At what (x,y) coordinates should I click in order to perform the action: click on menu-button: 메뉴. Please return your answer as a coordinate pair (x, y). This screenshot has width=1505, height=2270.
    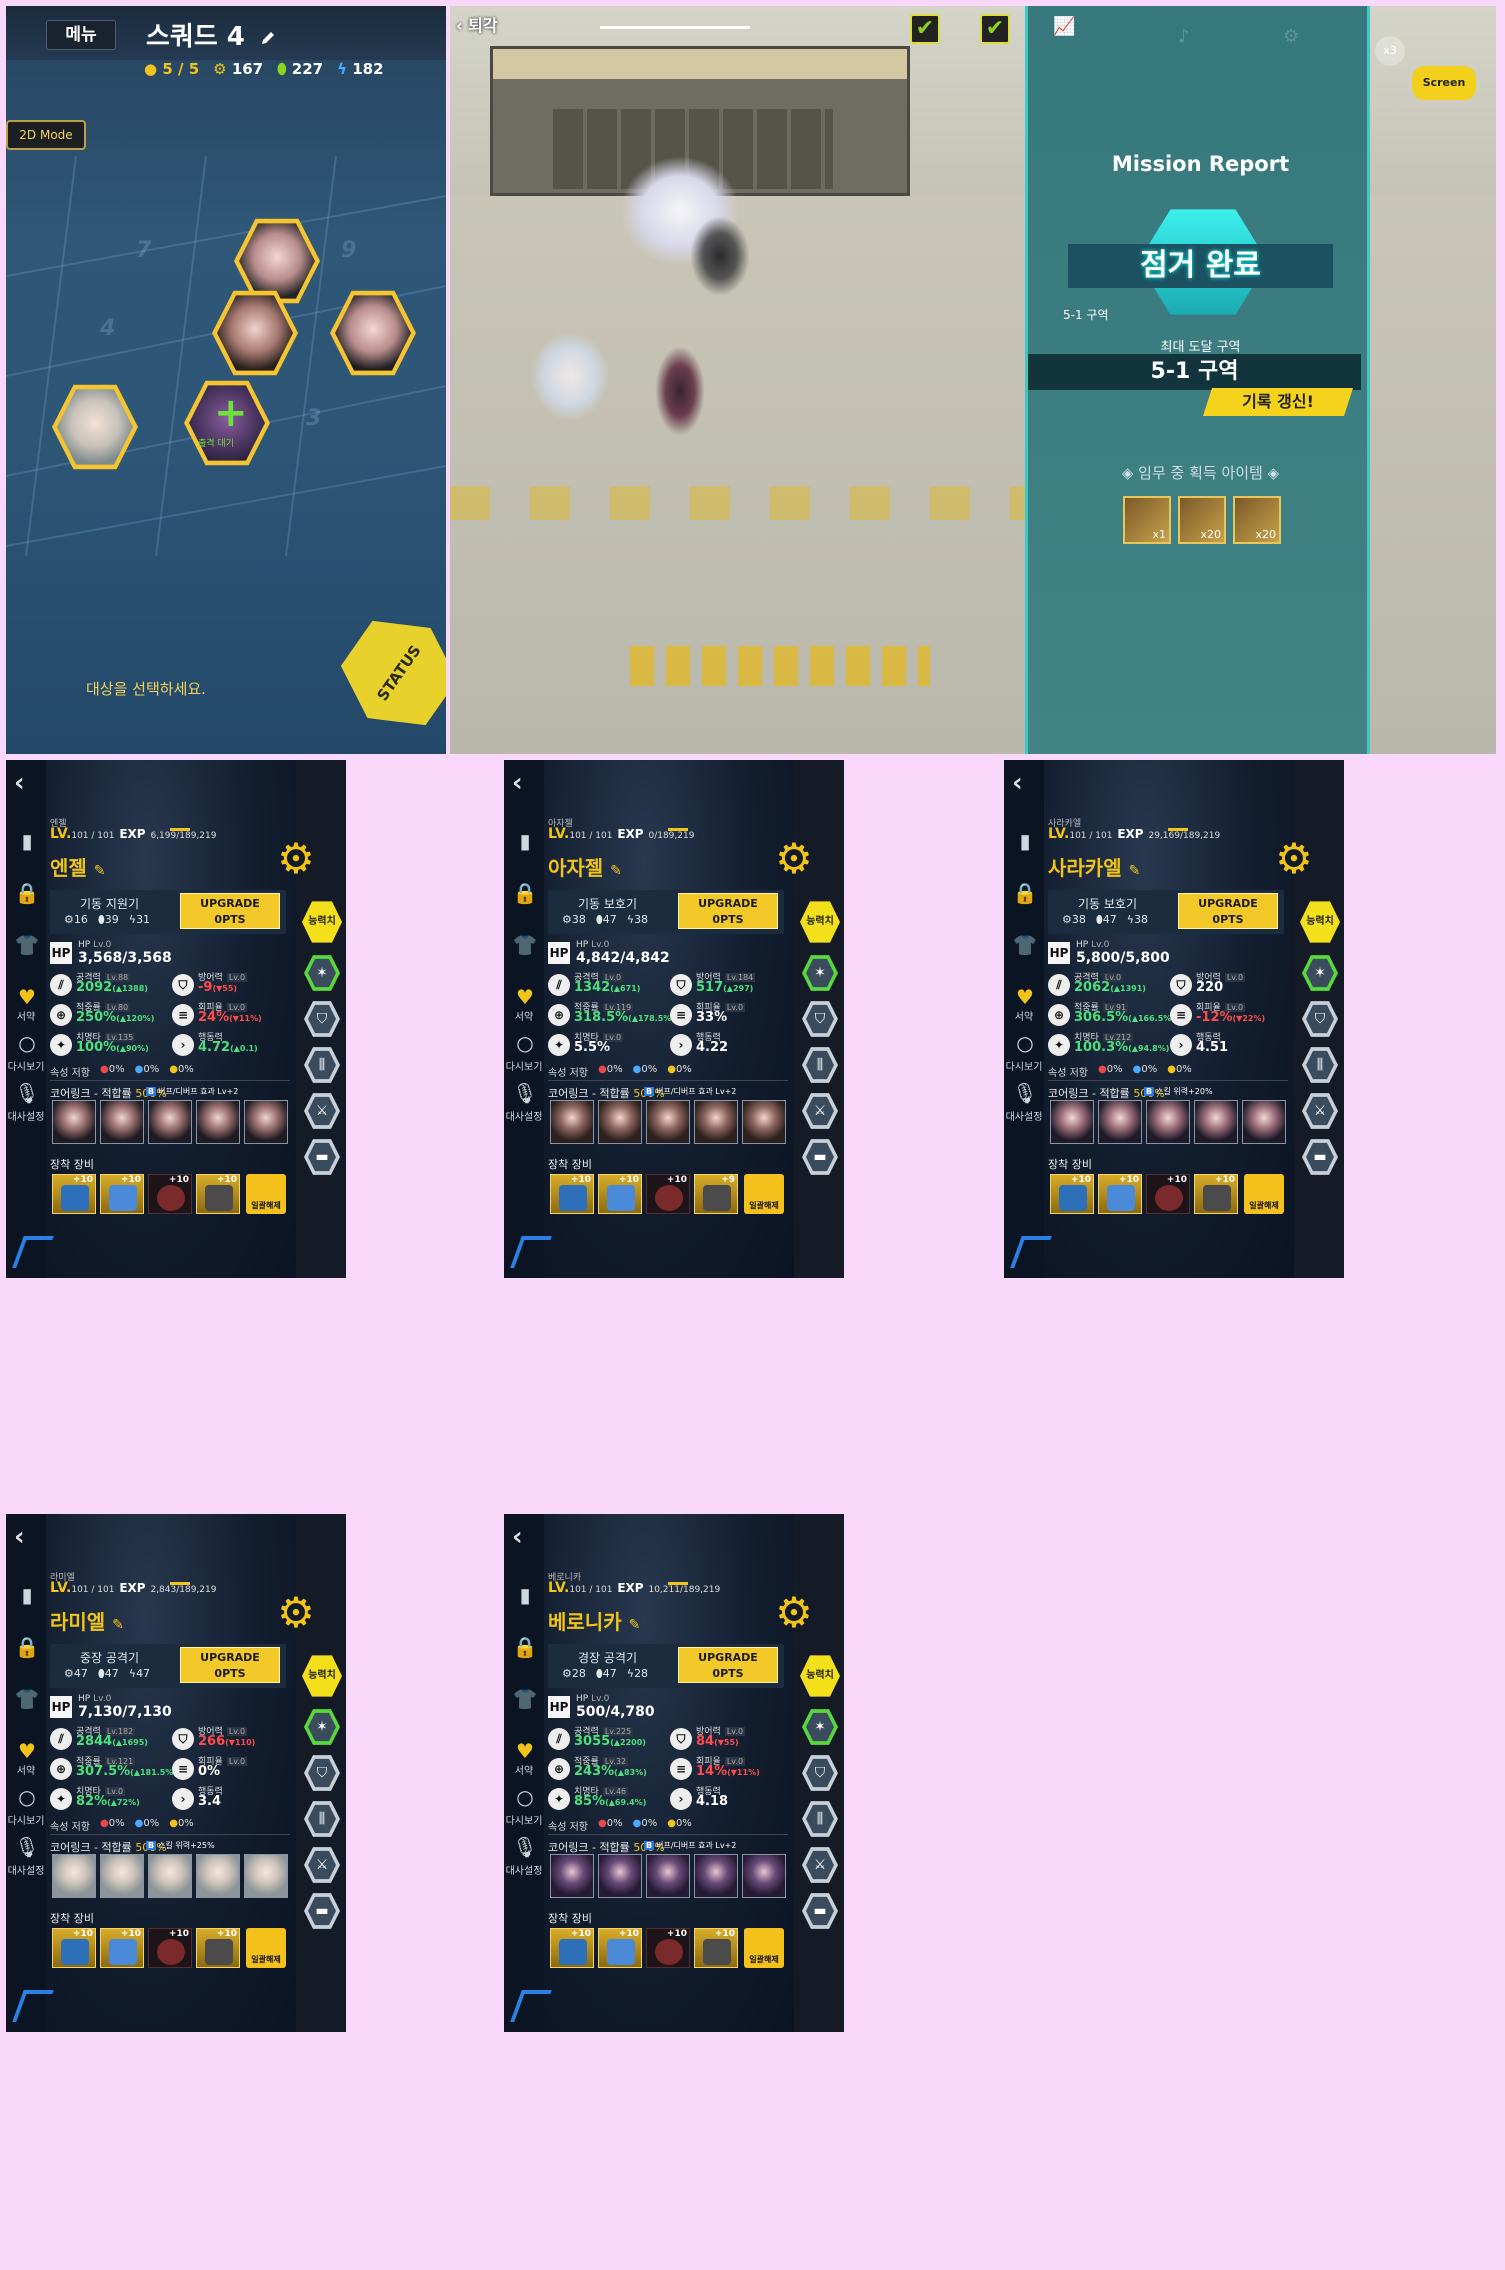
    Looking at the image, I should click on (81, 35).